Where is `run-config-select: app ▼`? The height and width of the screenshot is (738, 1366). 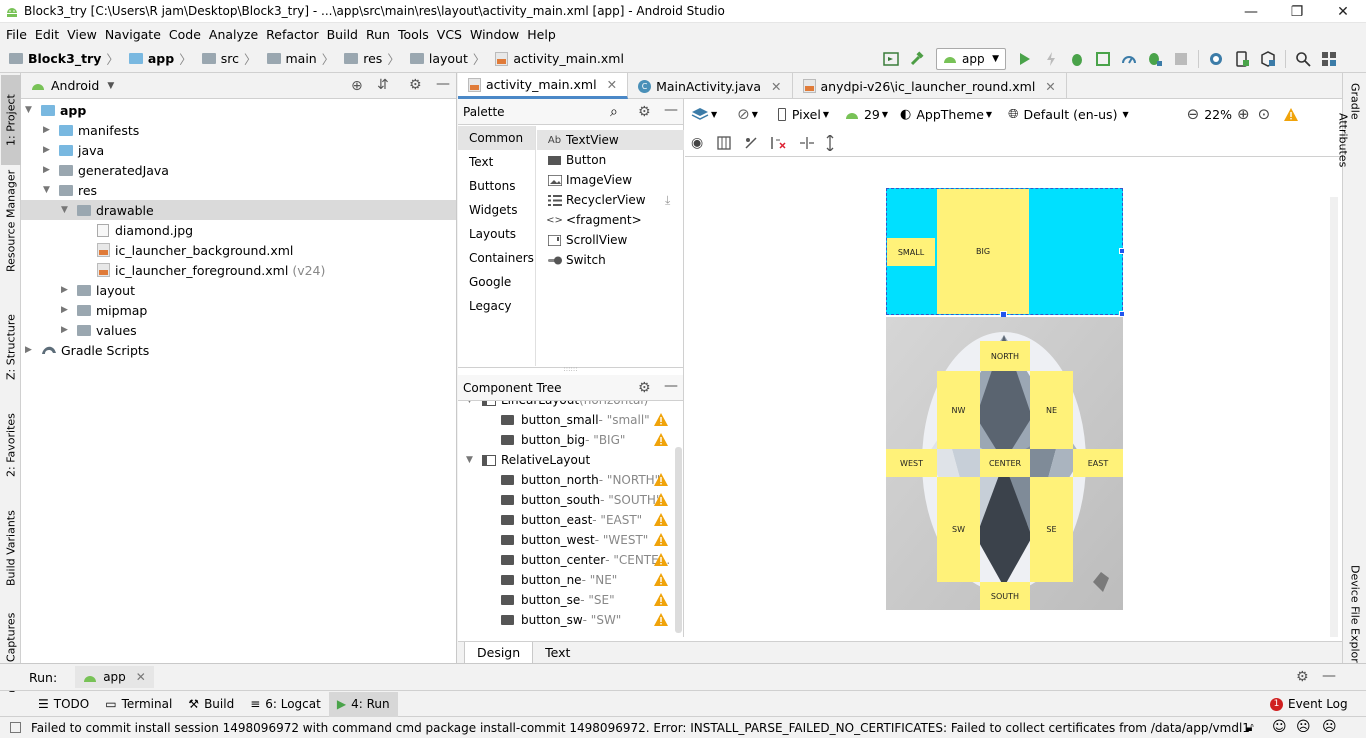
run-config-select: app ▼ is located at coordinates (971, 59).